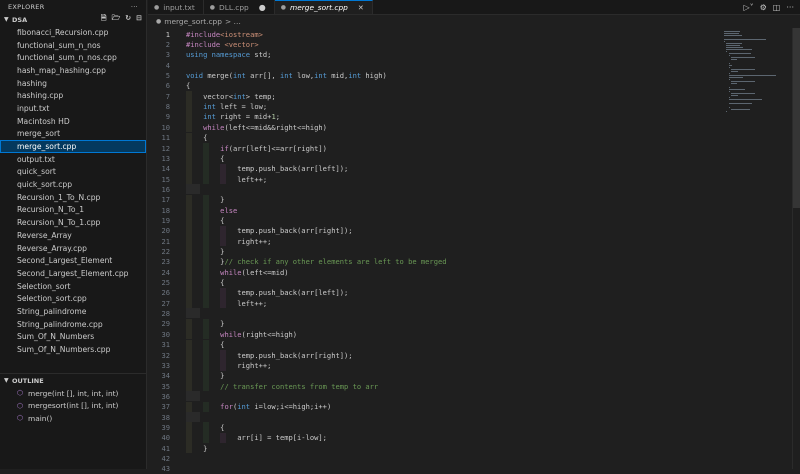 Image resolution: width=800 pixels, height=474 pixels. I want to click on code-line: 30 while(right<=high), so click(222, 334).